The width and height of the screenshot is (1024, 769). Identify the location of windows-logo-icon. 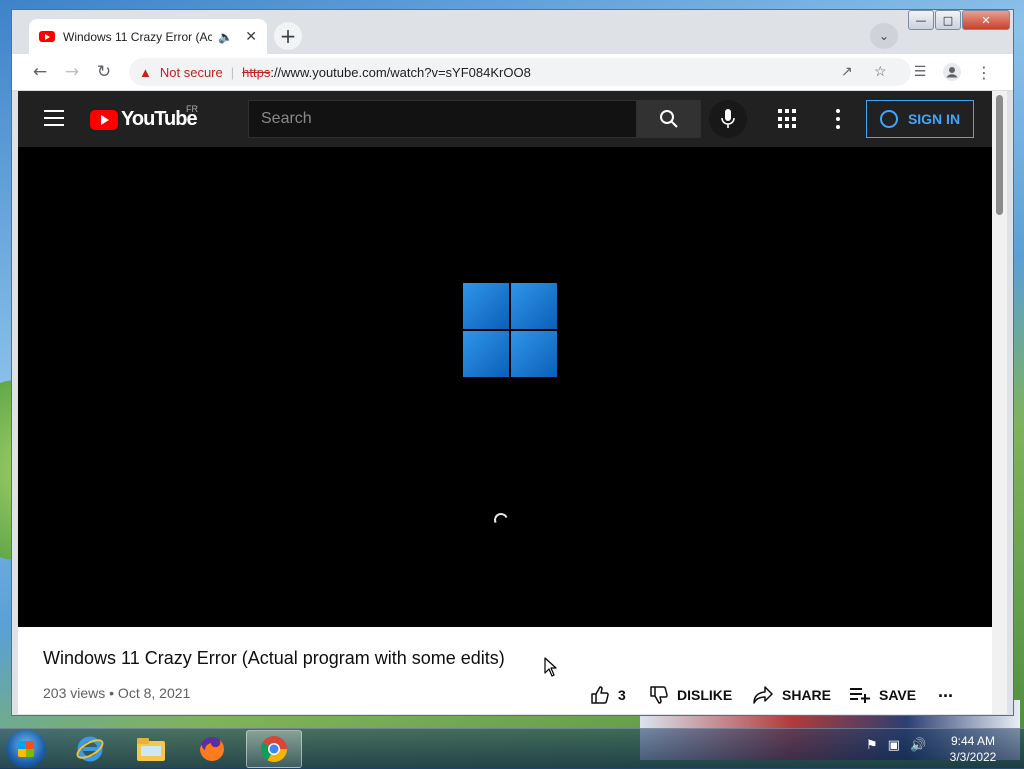
(510, 330).